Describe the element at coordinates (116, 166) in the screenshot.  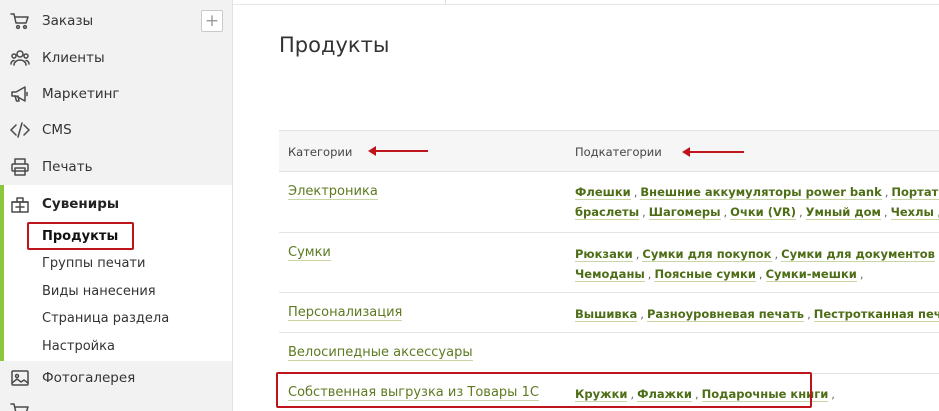
I see `sidebar-item-print: Печать` at that location.